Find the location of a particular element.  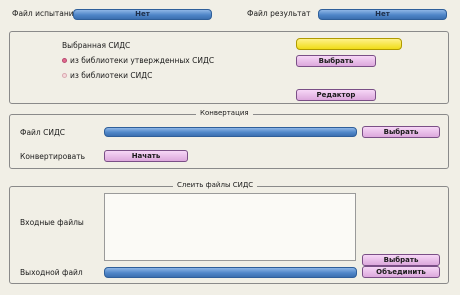

result-file-label: Файл результат is located at coordinates (279, 13).